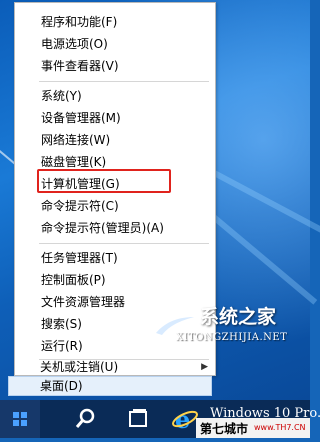 The height and width of the screenshot is (442, 320). I want to click on menu-item-label: 设备管理器(M), so click(81, 118).